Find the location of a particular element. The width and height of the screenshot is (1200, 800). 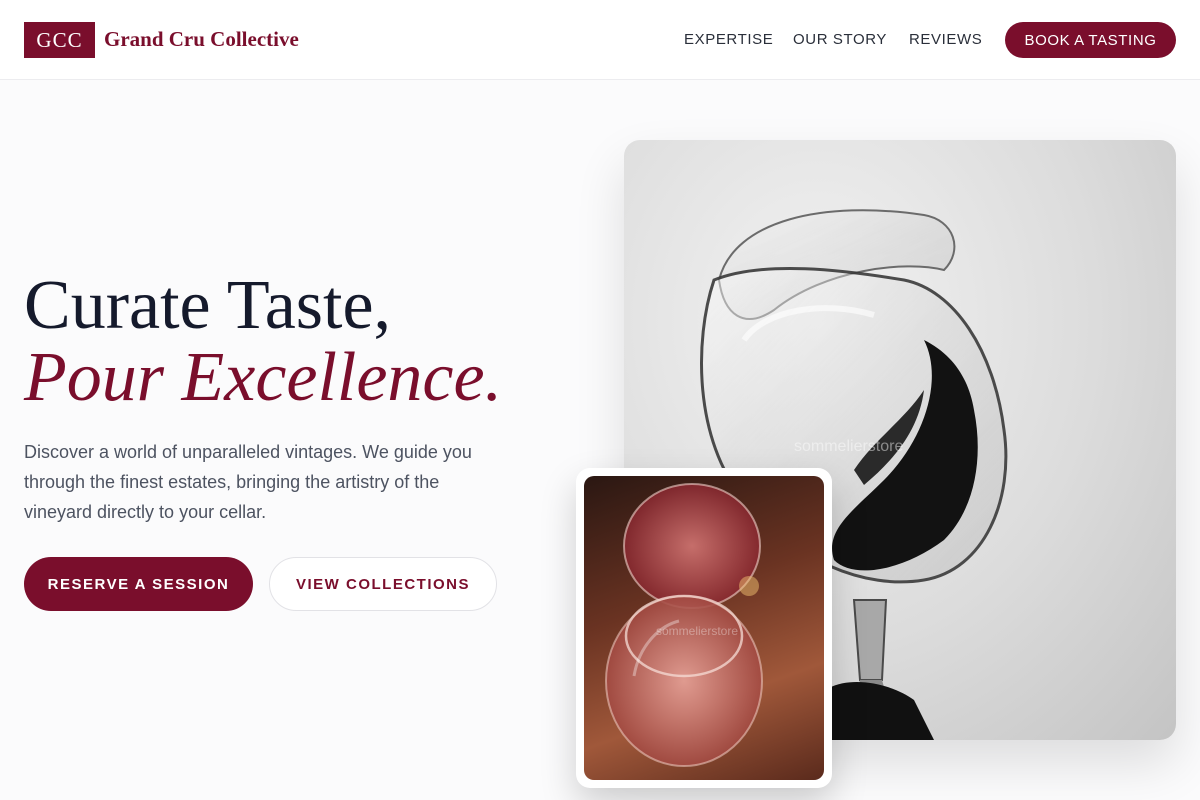

nav-link-our-story: OUR STORY is located at coordinates (840, 39).